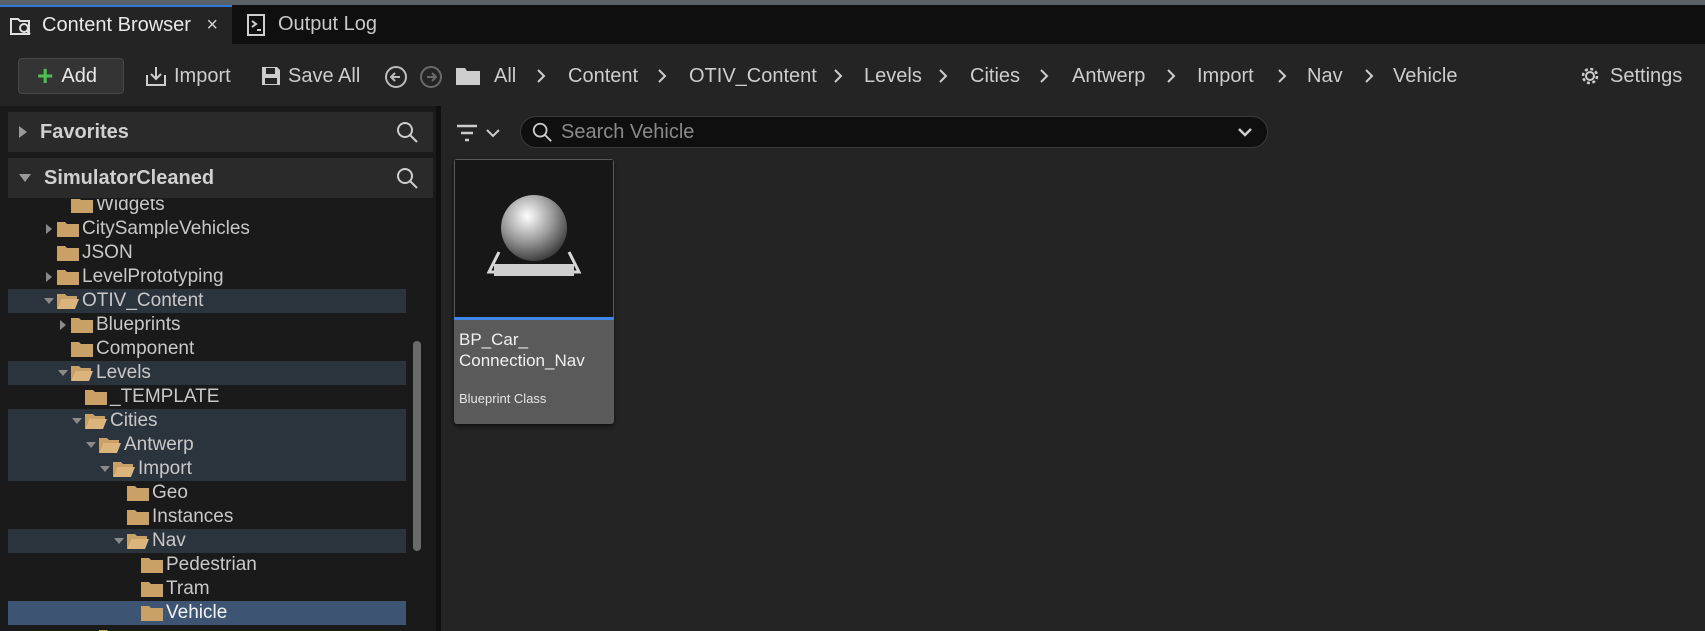  Describe the element at coordinates (220, 178) in the screenshot. I see `project-section-header: SimulatorCleaned` at that location.